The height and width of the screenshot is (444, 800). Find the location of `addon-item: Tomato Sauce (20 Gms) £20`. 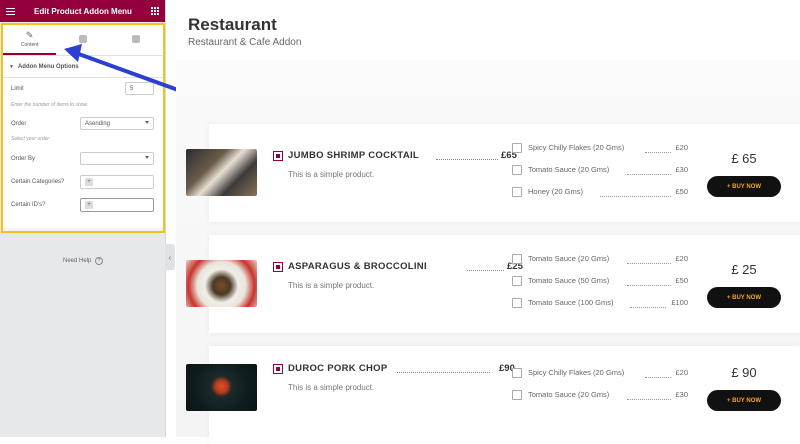

addon-item: Tomato Sauce (20 Gms) £20 is located at coordinates (600, 258).